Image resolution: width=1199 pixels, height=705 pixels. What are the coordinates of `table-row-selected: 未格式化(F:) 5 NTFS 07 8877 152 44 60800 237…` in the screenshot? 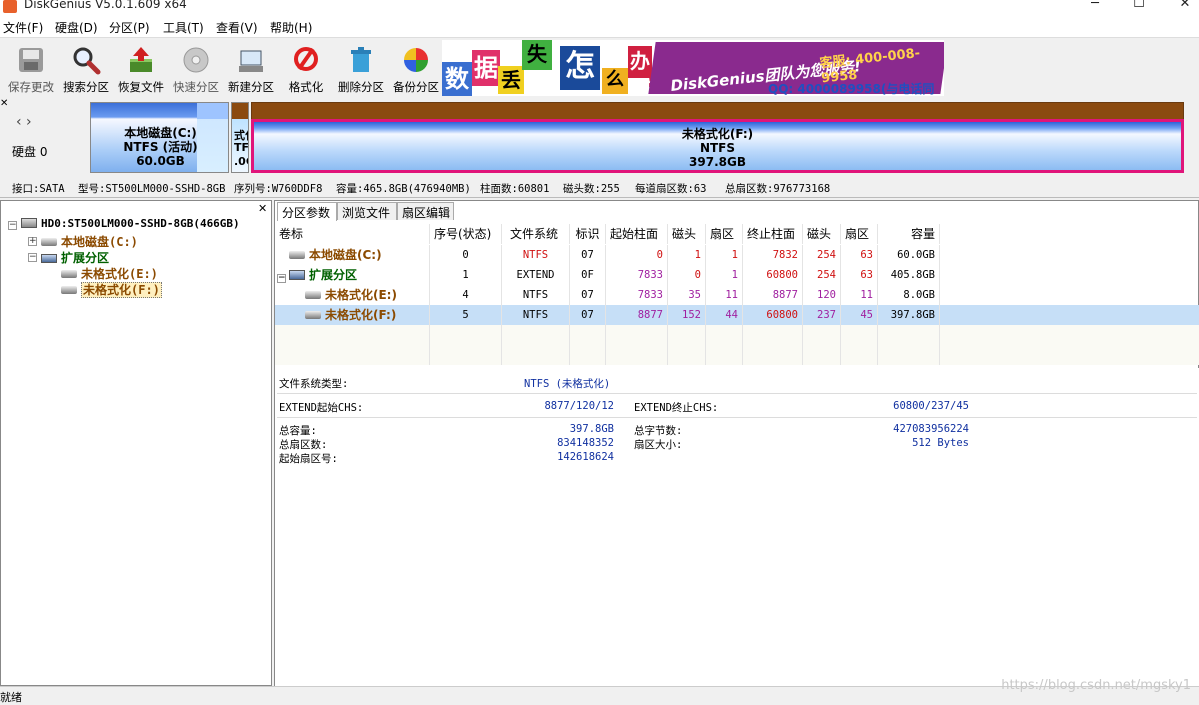 It's located at (737, 315).